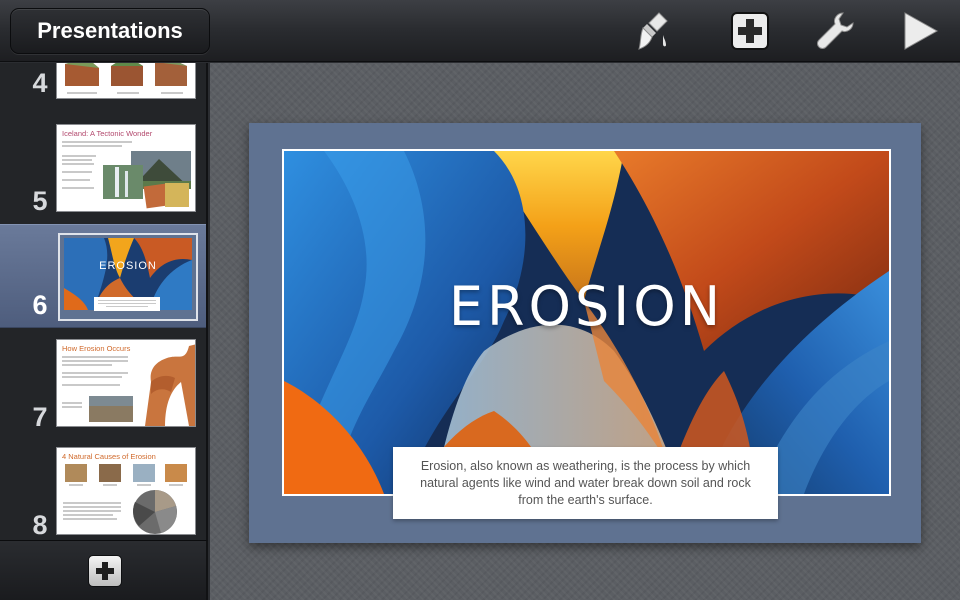 The image size is (960, 600). Describe the element at coordinates (128, 277) in the screenshot. I see `slide-thumbnail: EROSION` at that location.